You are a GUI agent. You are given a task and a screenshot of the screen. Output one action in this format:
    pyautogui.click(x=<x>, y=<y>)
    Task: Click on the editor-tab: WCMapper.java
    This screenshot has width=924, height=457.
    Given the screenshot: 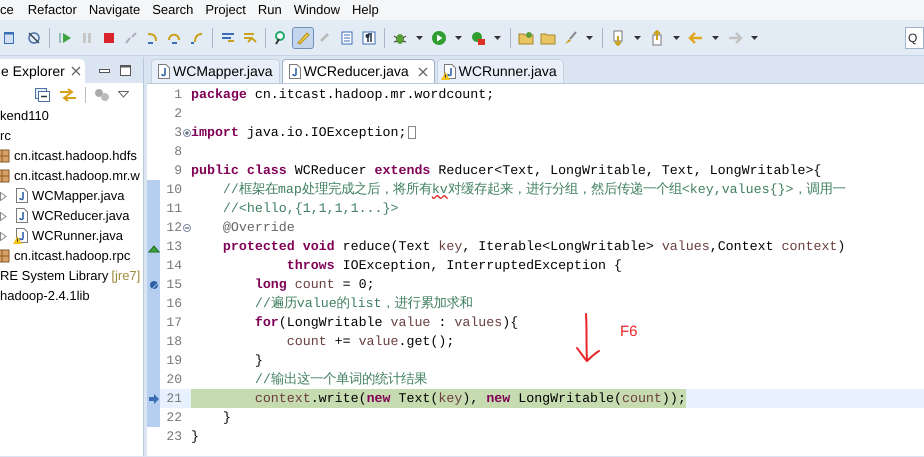 What is the action you would take?
    pyautogui.click(x=215, y=71)
    